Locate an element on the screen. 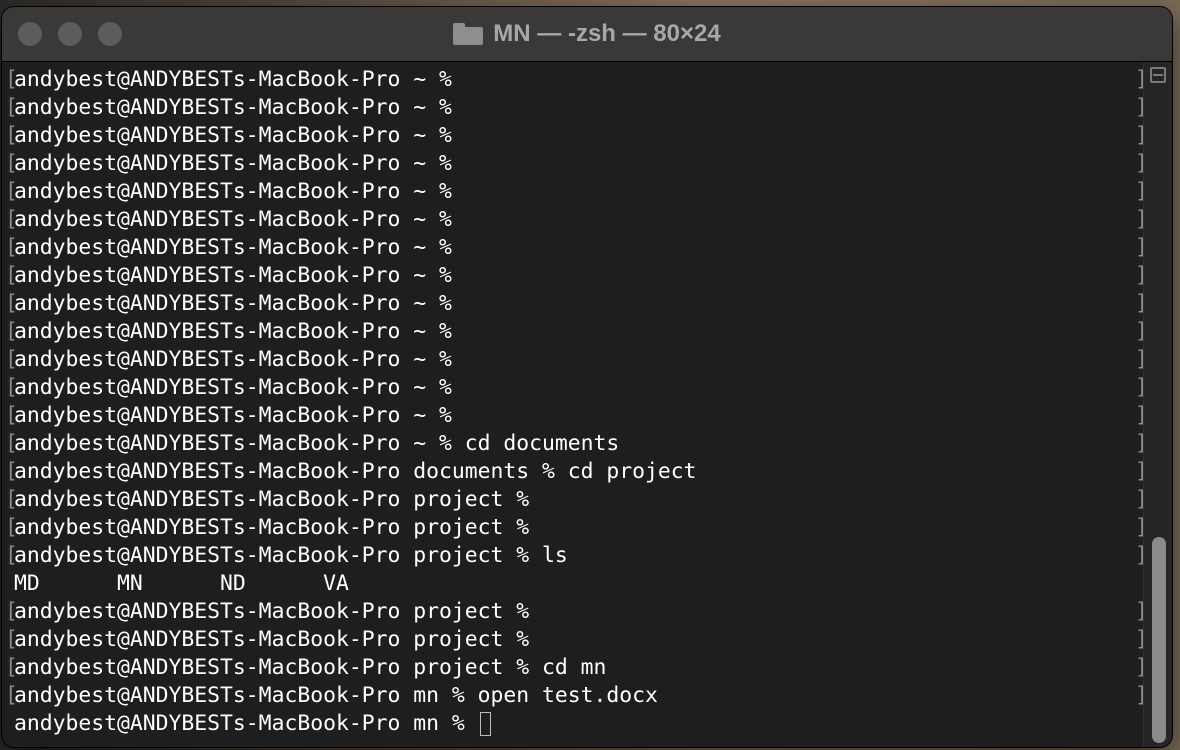  scrollbar-thumb is located at coordinates (1159, 640).